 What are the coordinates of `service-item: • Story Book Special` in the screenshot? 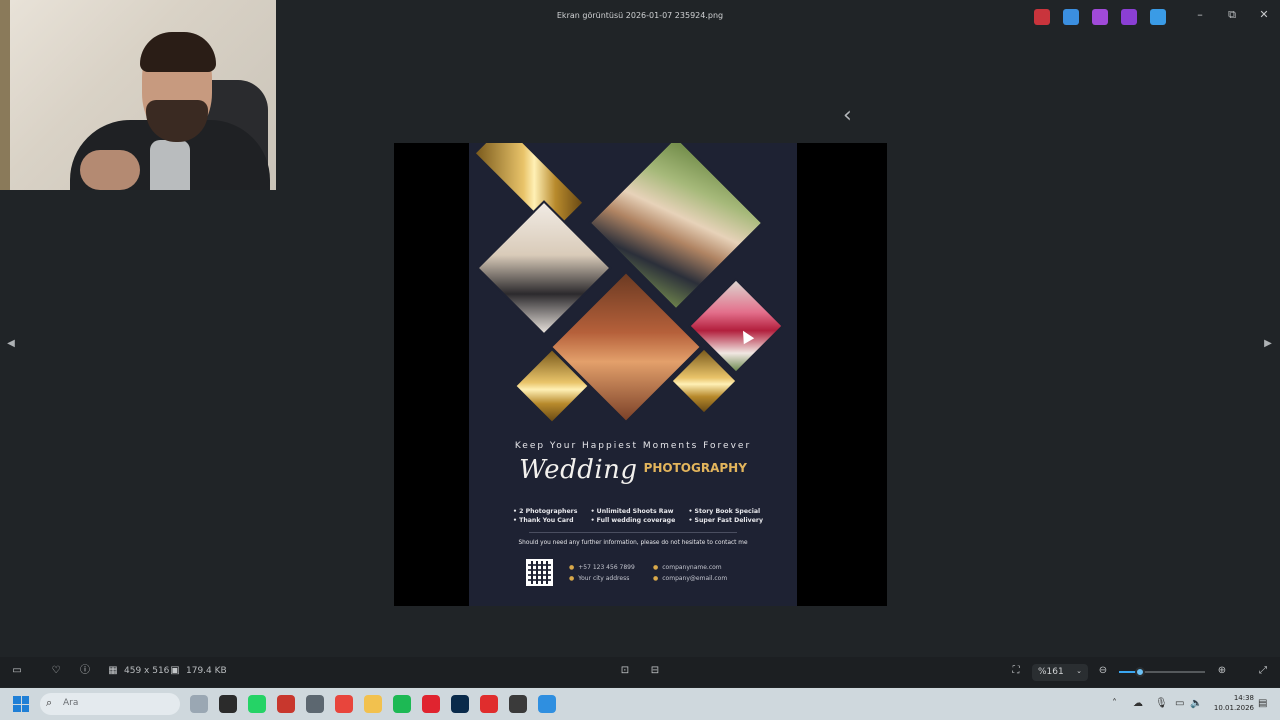 It's located at (724, 511).